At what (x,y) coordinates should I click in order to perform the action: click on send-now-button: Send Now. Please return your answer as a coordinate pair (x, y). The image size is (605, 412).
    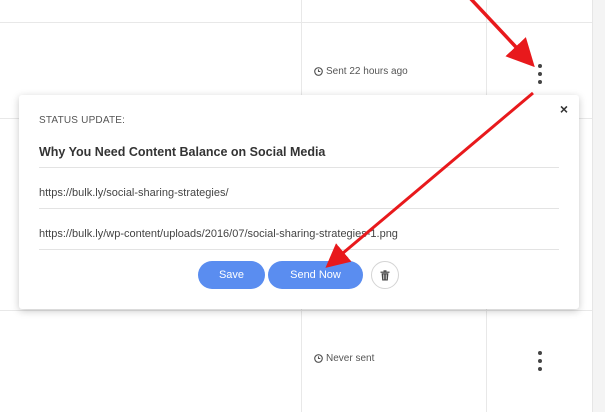
    Looking at the image, I should click on (315, 275).